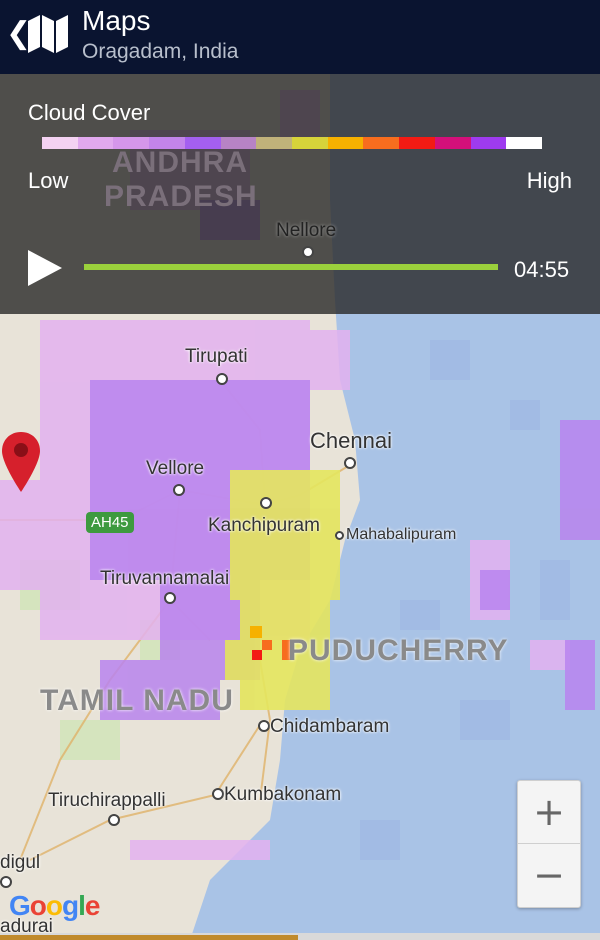 This screenshot has width=600, height=940. I want to click on zoom-out-button: −, so click(549, 875).